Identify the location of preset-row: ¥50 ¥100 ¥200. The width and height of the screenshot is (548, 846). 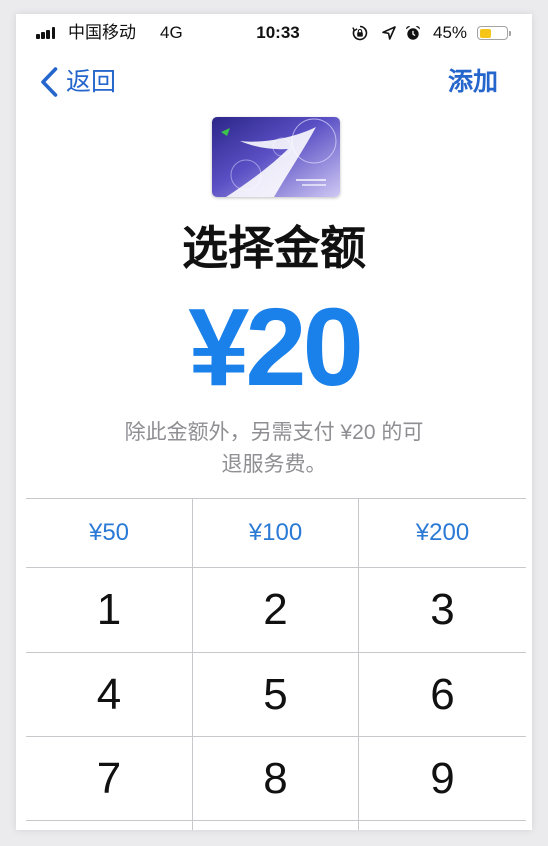
(276, 532).